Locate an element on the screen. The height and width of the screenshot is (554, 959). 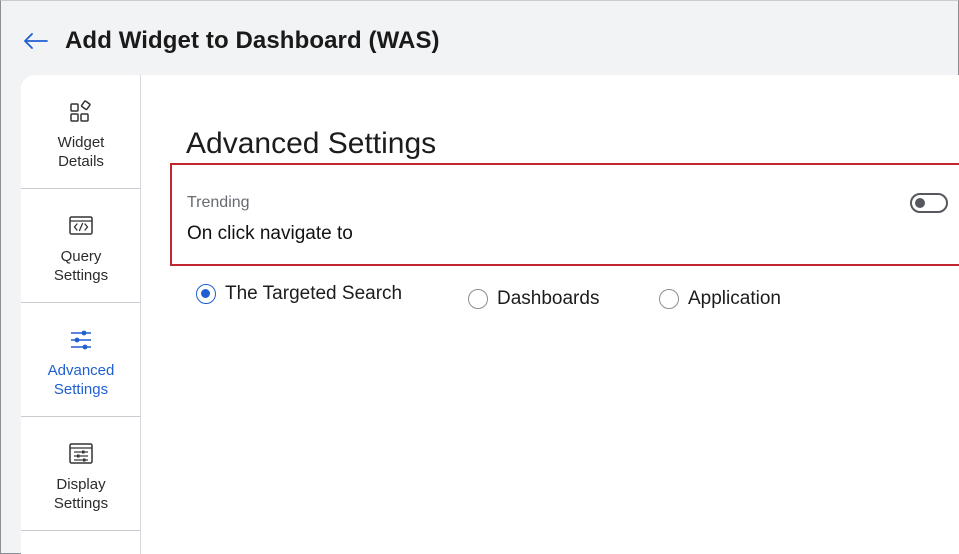
toggle-knob is located at coordinates (920, 203).